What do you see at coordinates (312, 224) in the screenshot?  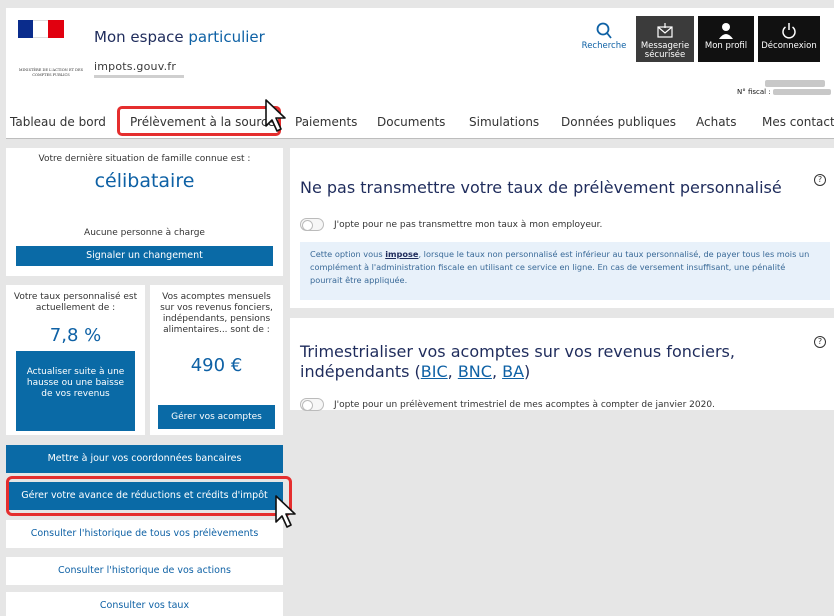 I see `non-transmission-toggle` at bounding box center [312, 224].